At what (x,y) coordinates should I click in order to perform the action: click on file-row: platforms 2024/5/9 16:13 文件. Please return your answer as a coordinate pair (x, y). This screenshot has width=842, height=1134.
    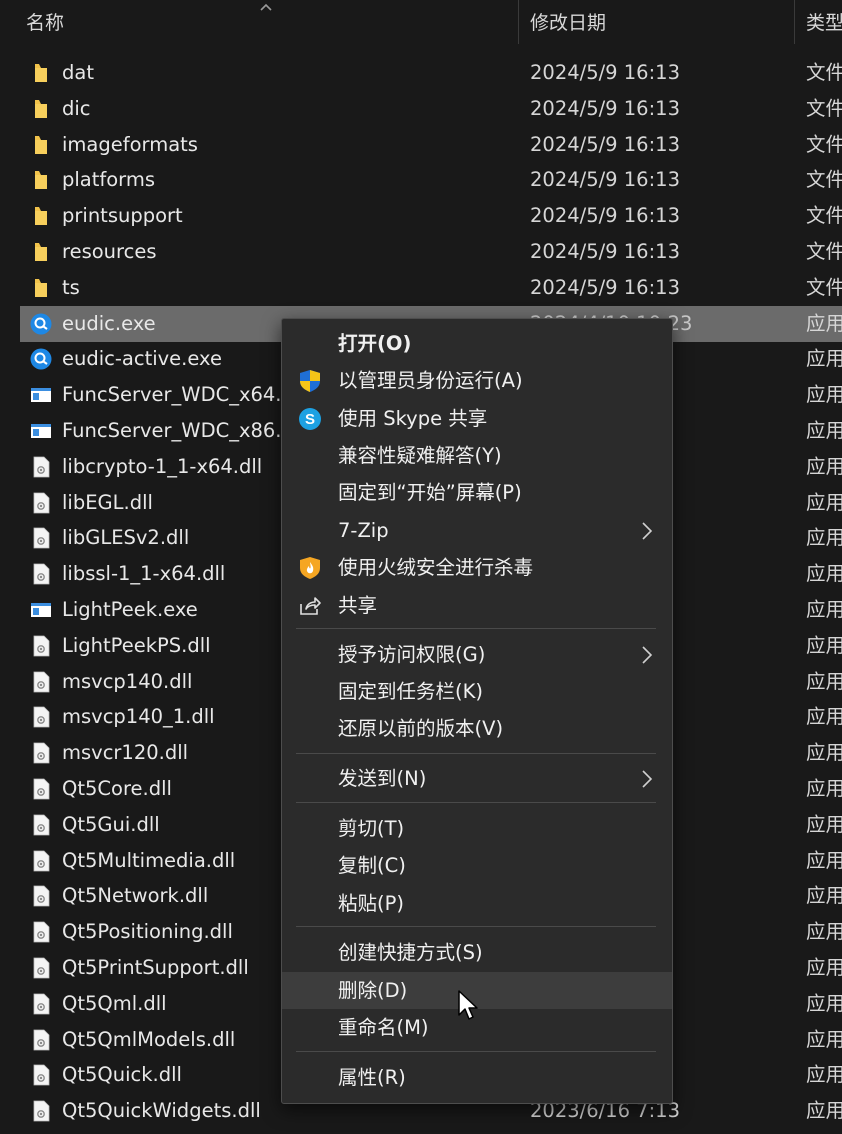
    Looking at the image, I should click on (421, 180).